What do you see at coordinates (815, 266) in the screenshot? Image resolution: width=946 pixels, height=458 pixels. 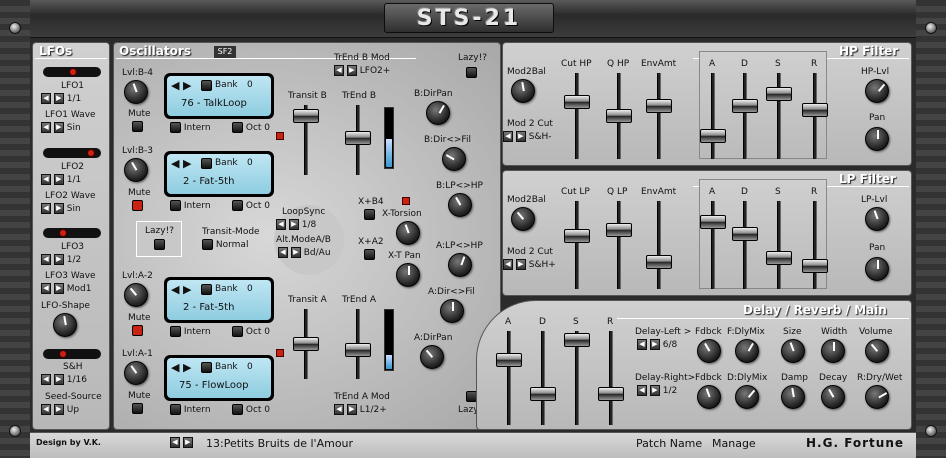 I see `lp-r-fader` at bounding box center [815, 266].